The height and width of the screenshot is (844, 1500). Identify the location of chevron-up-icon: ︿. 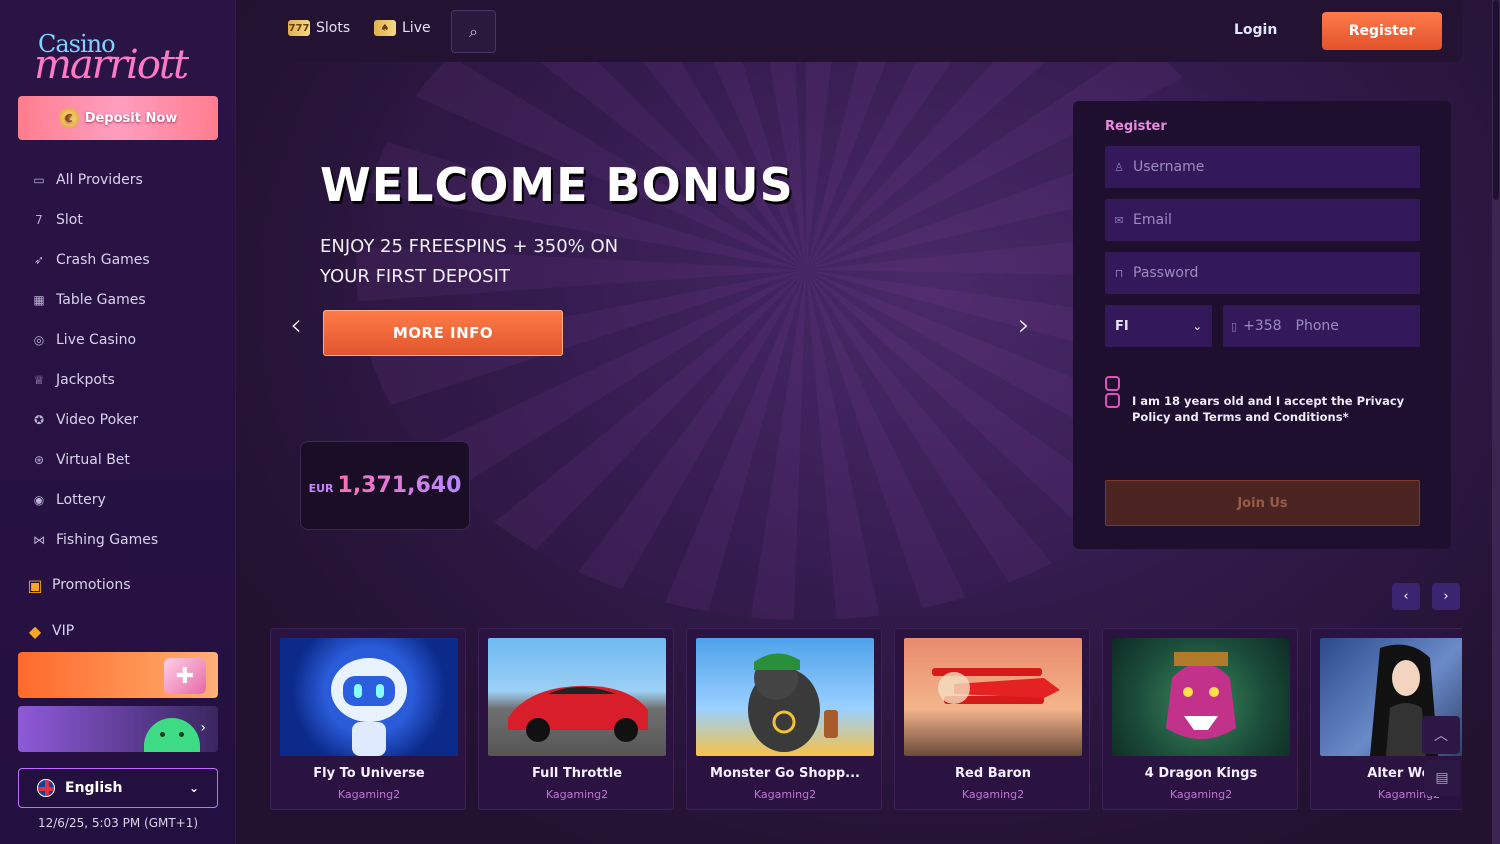
(1441, 736).